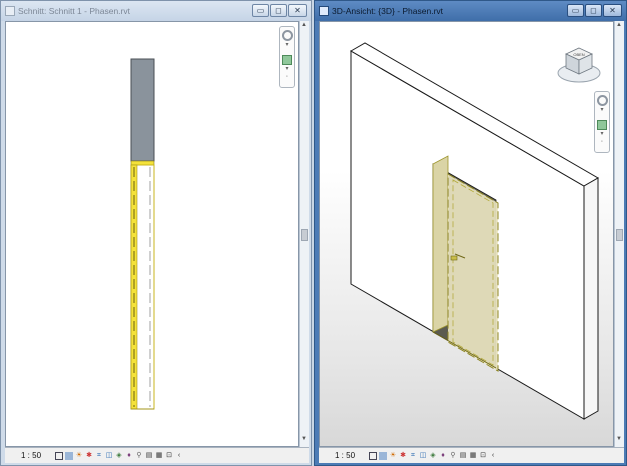 This screenshot has width=627, height=466. I want to click on door-handle, so click(454, 258).